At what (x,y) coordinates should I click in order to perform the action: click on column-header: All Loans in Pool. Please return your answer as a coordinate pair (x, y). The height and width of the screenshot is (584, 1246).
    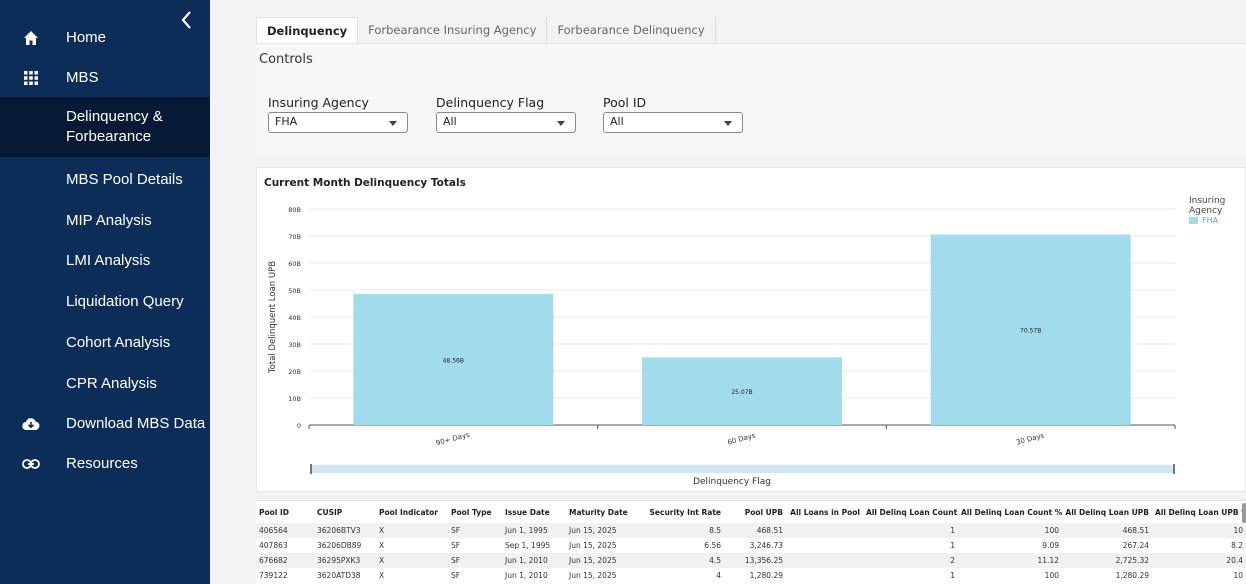
    Looking at the image, I should click on (824, 512).